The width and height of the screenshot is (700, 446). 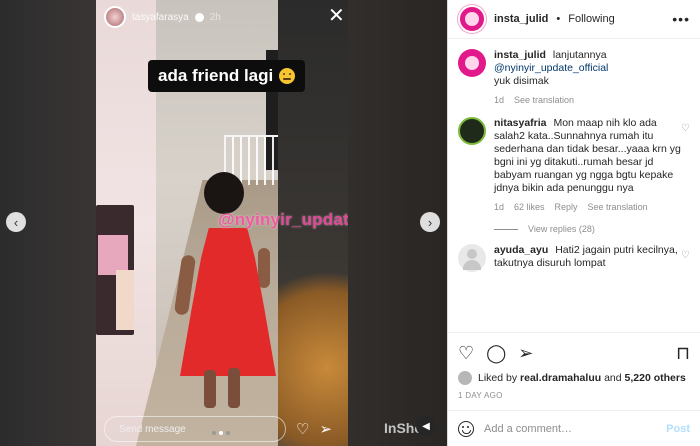 I want to click on story-caption: ada friend lagi, so click(x=227, y=76).